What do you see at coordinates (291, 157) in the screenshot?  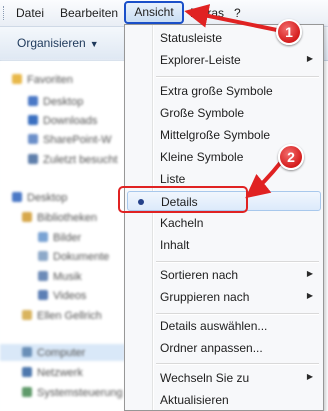 I see `annotation-badge-2: 2` at bounding box center [291, 157].